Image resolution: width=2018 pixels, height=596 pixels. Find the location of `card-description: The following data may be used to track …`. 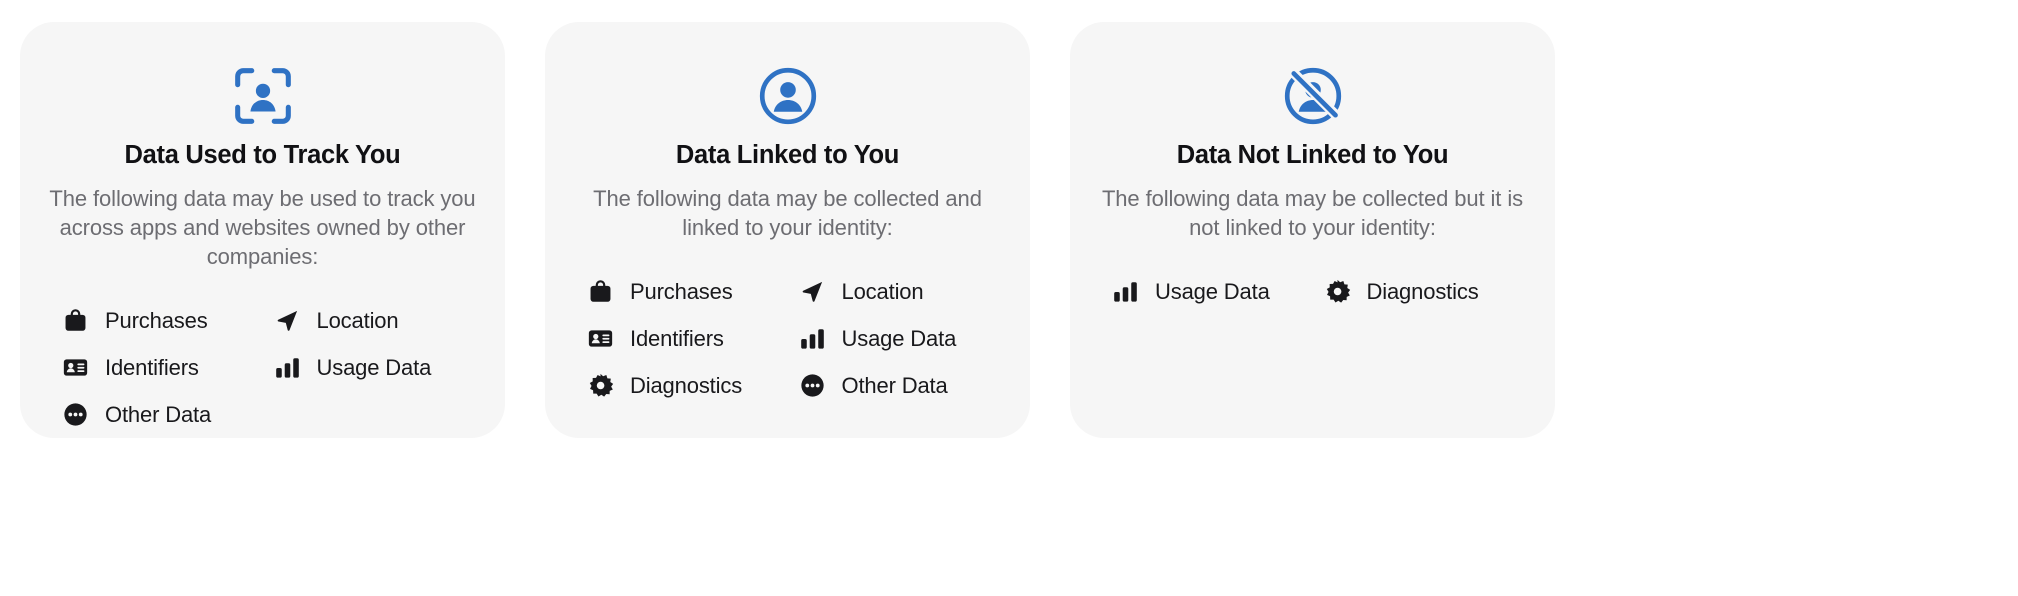

card-description: The following data may be used to track … is located at coordinates (262, 227).